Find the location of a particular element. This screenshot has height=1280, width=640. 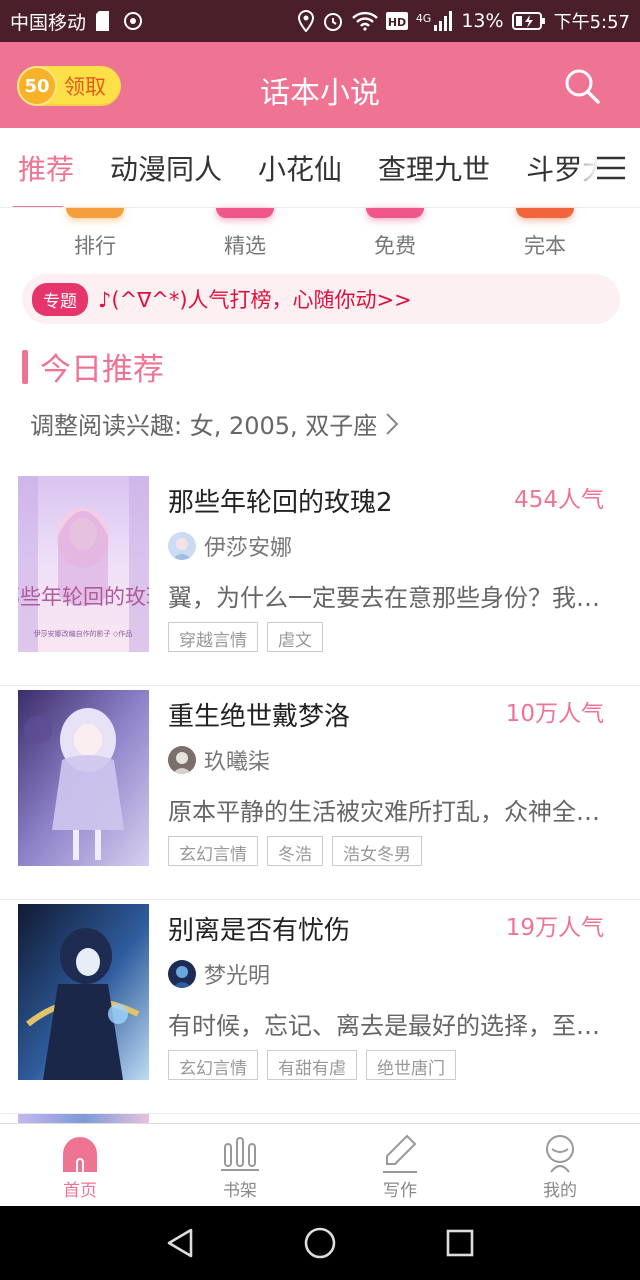

topic-banner: 专题 ♪(^∇^*)人气打榜，心随你动>> is located at coordinates (321, 299).